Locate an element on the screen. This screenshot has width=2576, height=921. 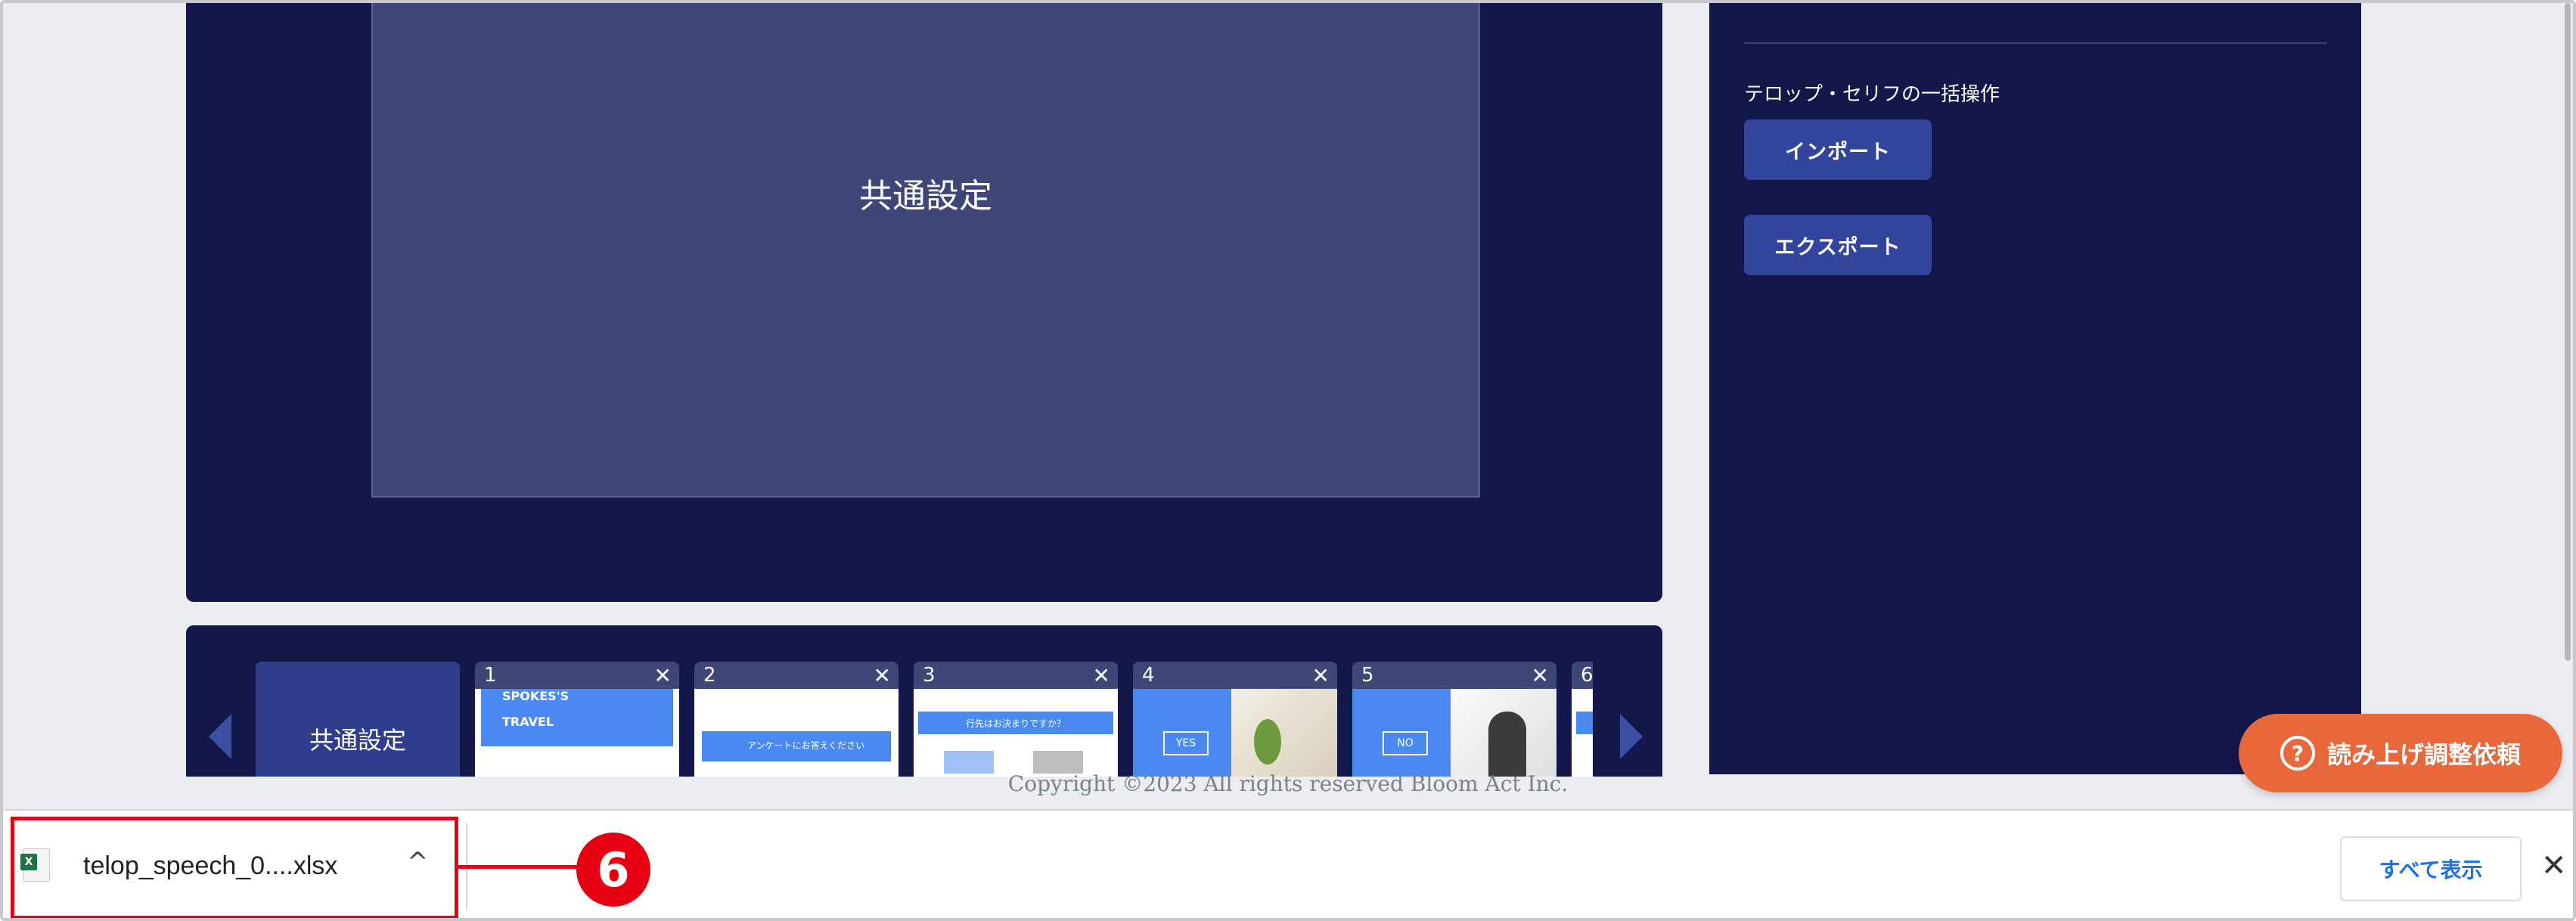
common-settings-label: 共通設定 is located at coordinates (357, 740).